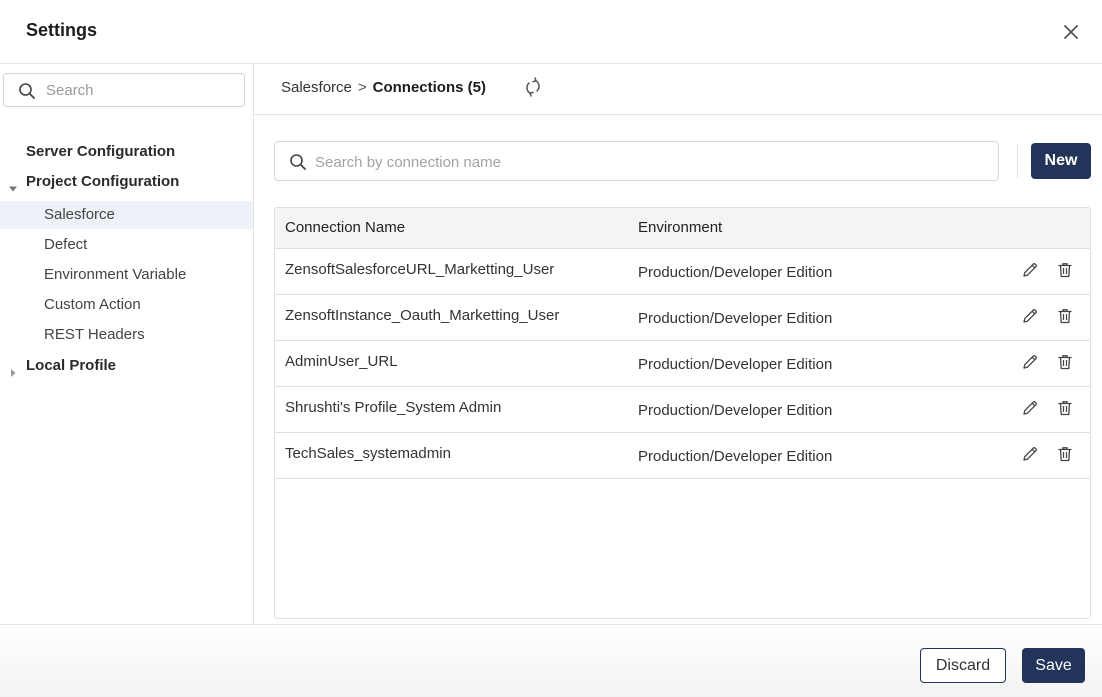 The image size is (1102, 697). I want to click on close-icon, so click(1071, 32).